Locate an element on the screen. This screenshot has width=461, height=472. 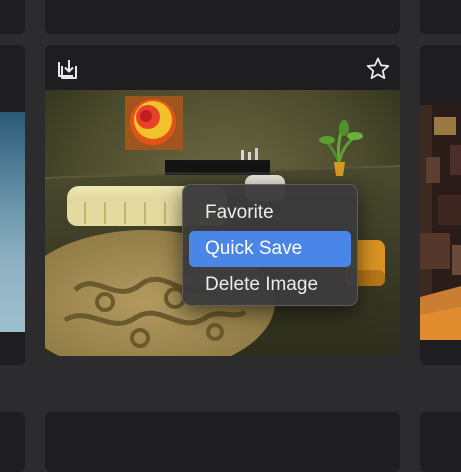
gallery-tile-right is located at coordinates (440, 205).